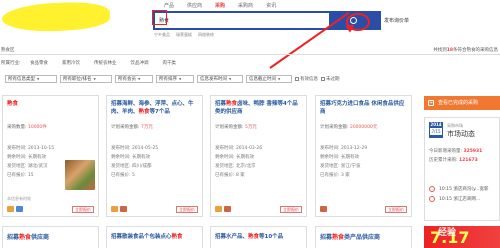 This screenshot has height=248, width=500. Describe the element at coordinates (364, 108) in the screenshot. I see `card-title: 招募巧克力进口食品 休闲食品供应商` at that location.